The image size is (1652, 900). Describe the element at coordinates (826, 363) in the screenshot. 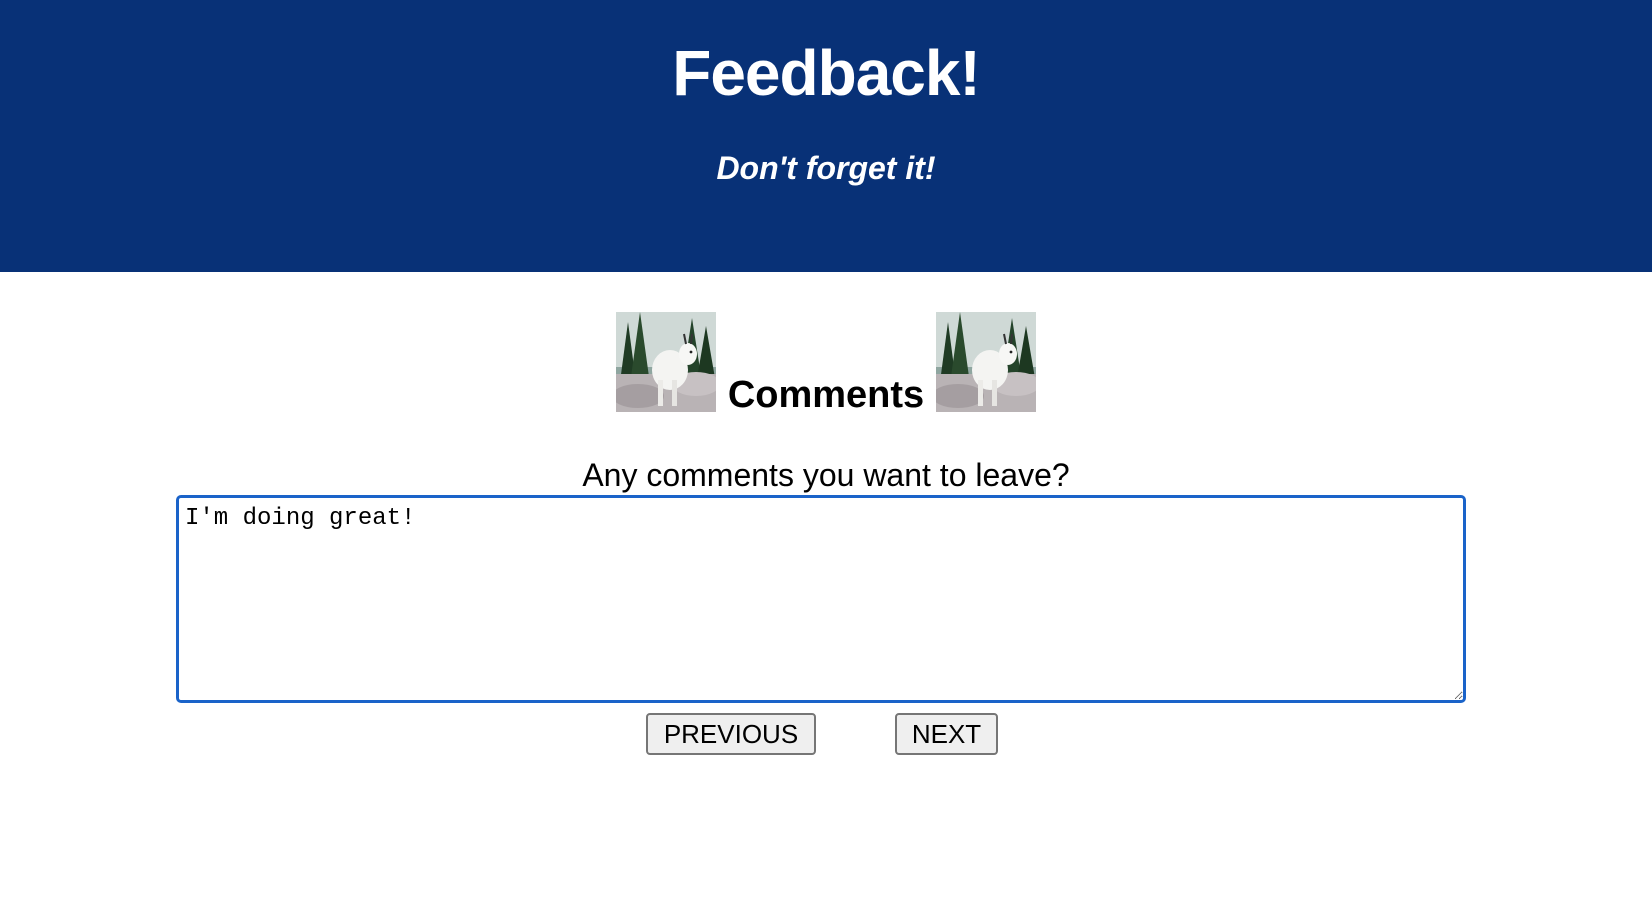

I see `comments-section-heading: Comments` at that location.